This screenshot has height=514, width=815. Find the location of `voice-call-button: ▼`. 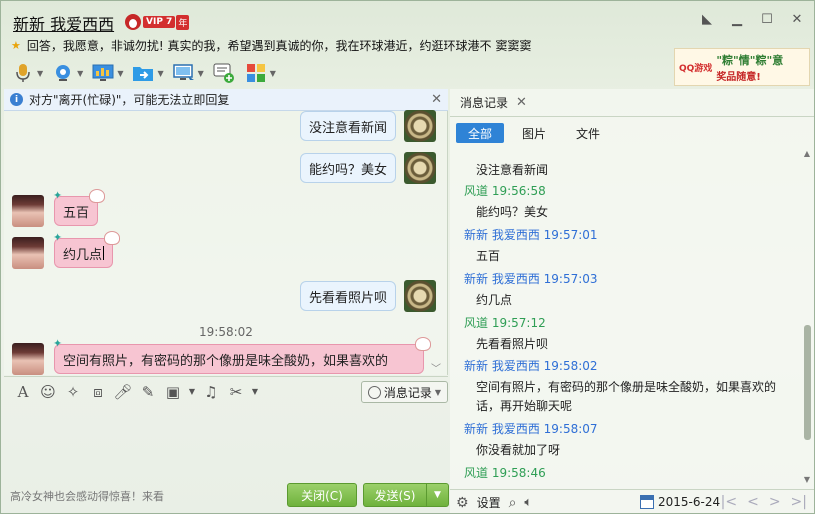

voice-call-button: ▼ is located at coordinates (27, 73).